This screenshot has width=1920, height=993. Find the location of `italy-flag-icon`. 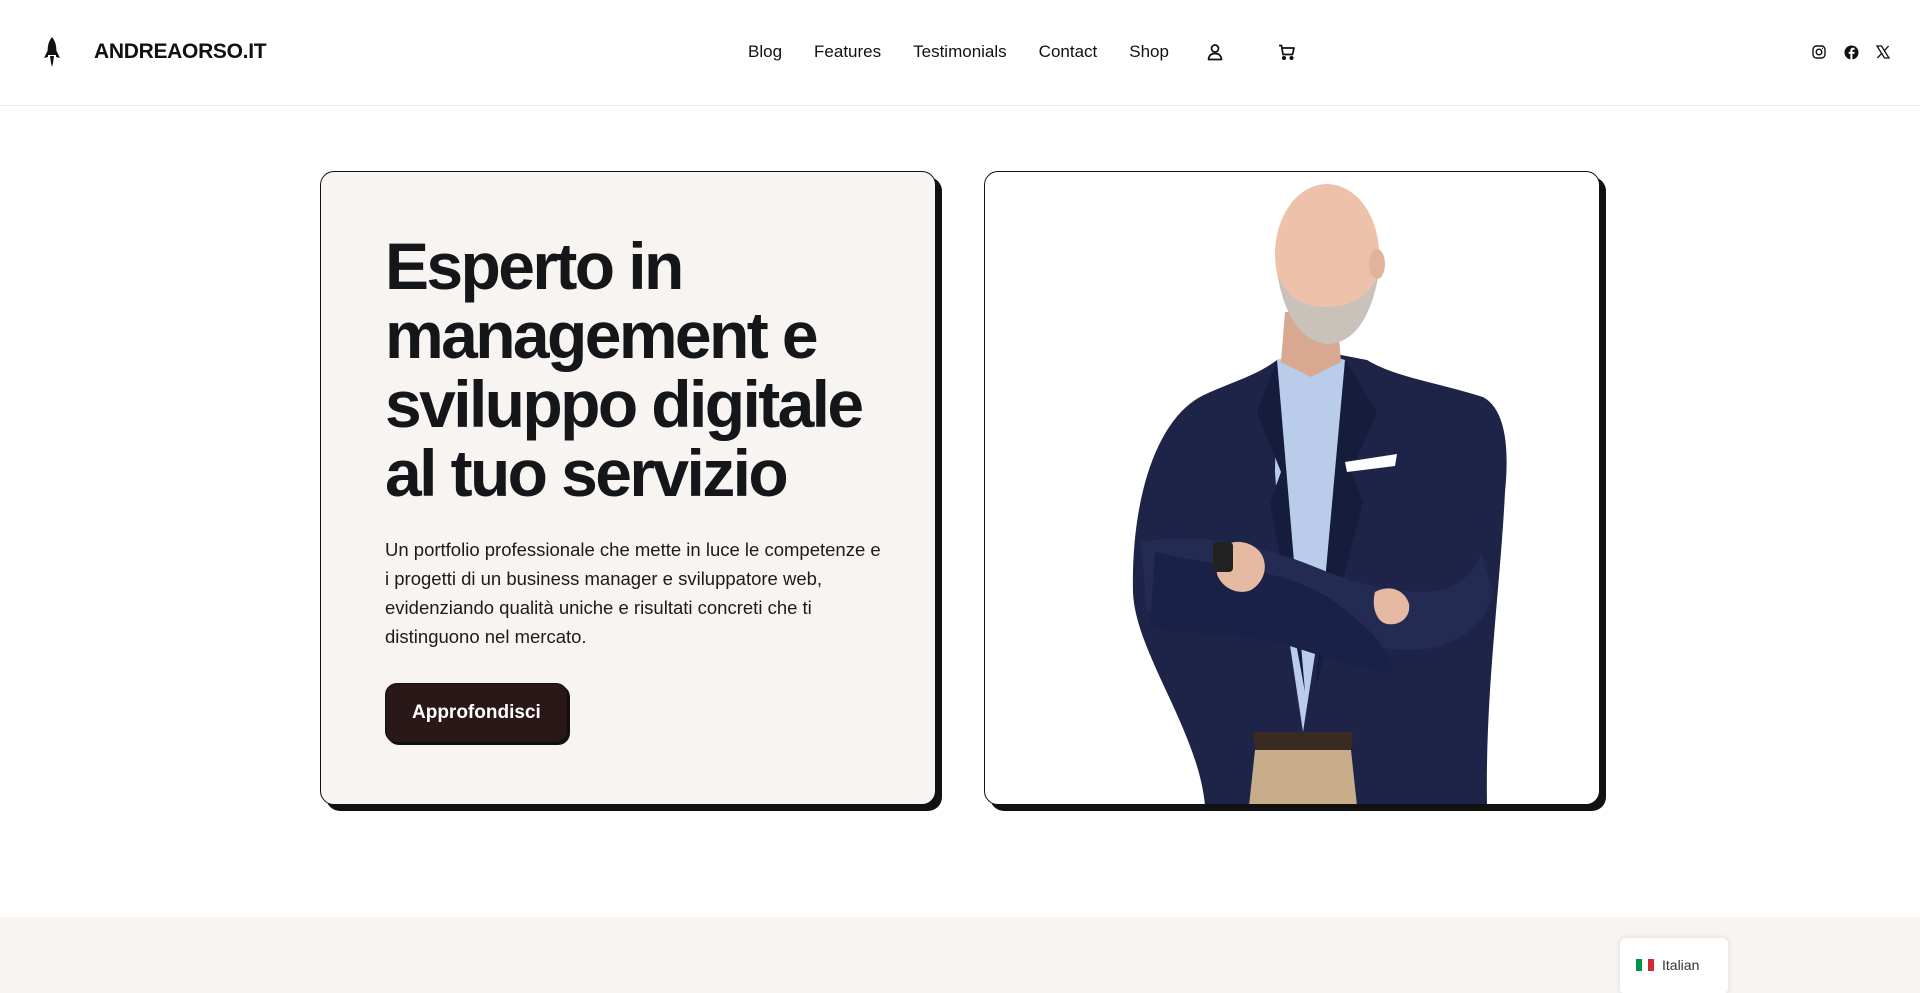

italy-flag-icon is located at coordinates (1645, 965).